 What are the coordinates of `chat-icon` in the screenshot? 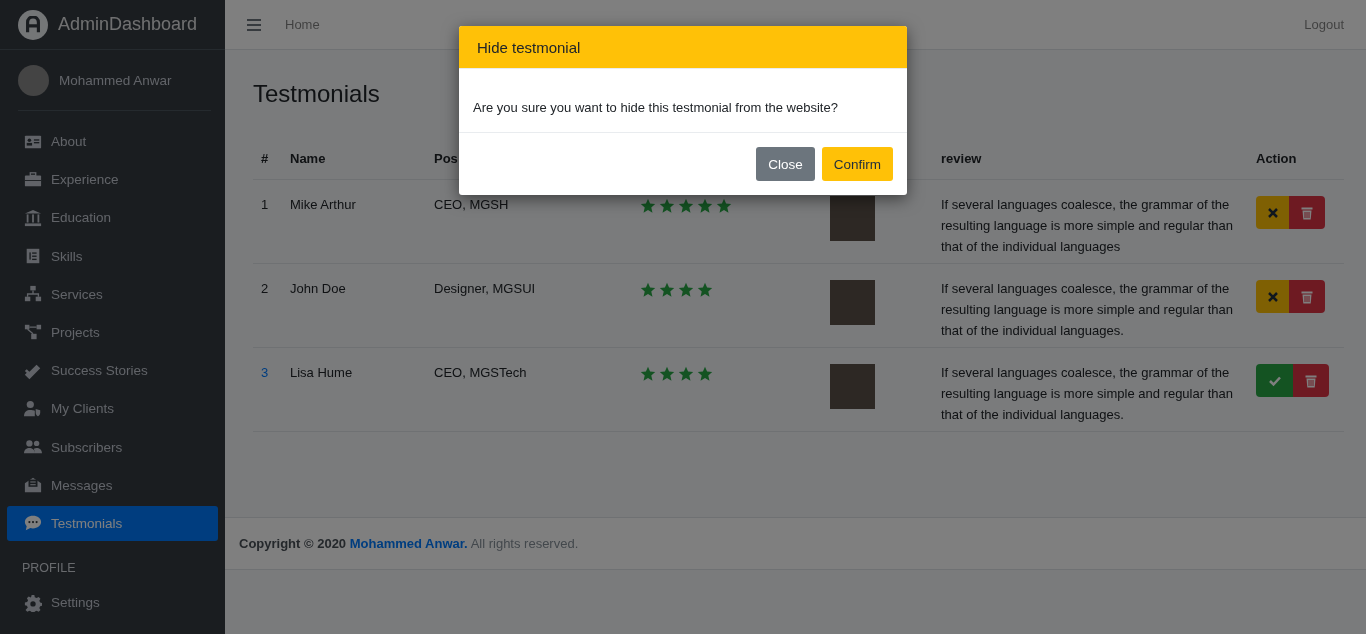 It's located at (33, 523).